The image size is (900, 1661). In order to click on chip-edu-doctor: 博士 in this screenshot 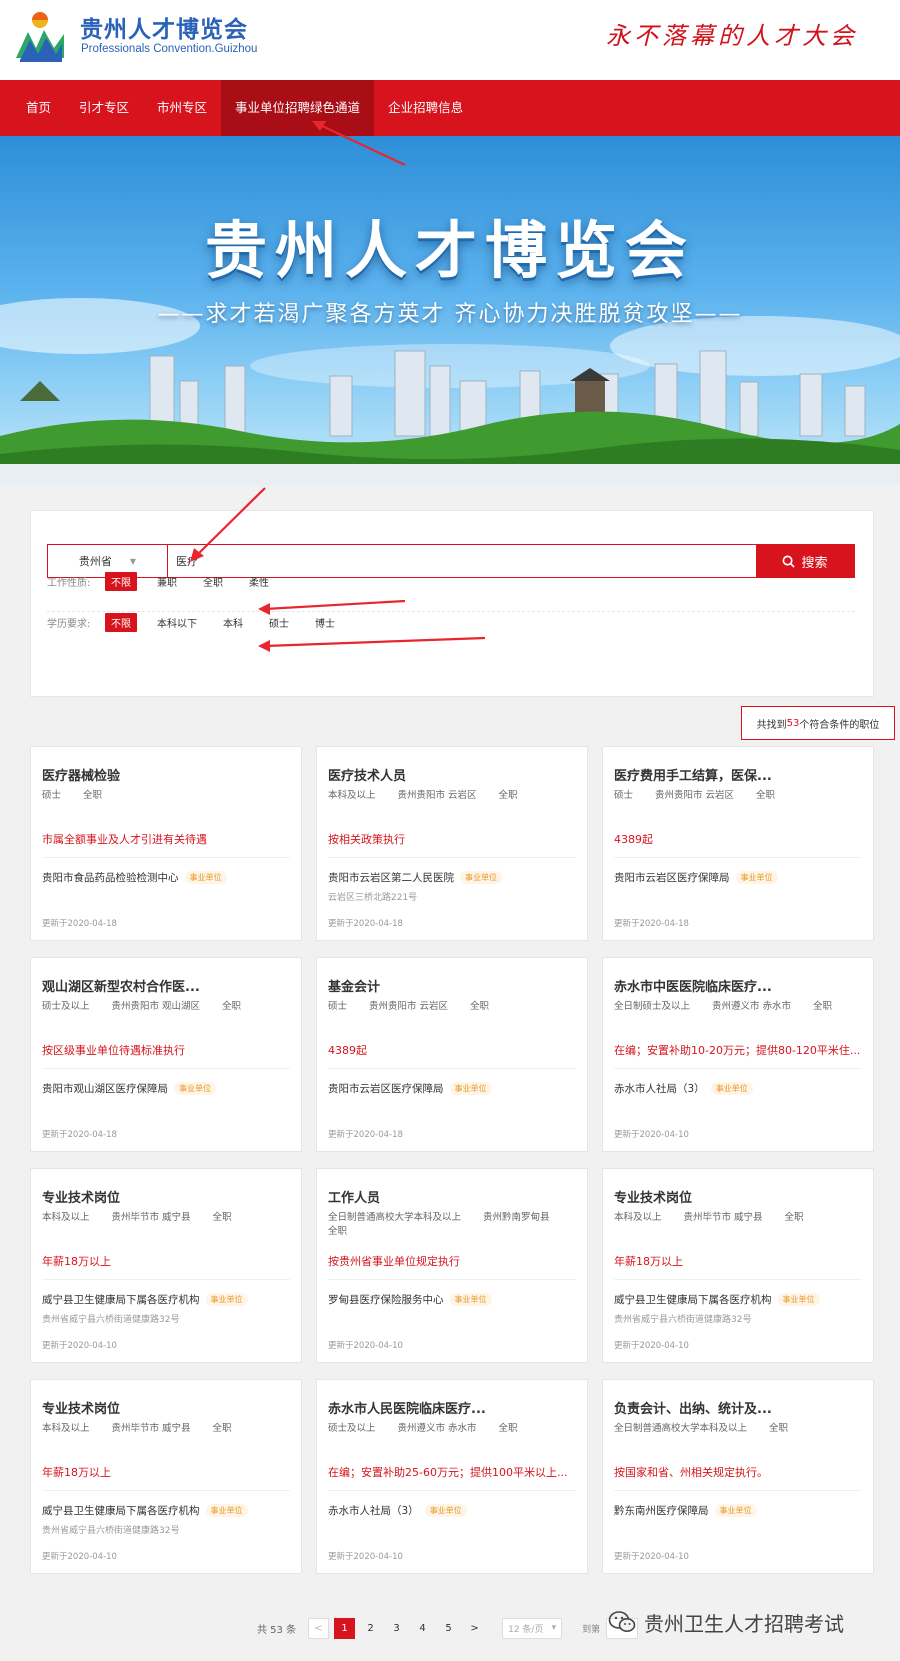, I will do `click(325, 622)`.